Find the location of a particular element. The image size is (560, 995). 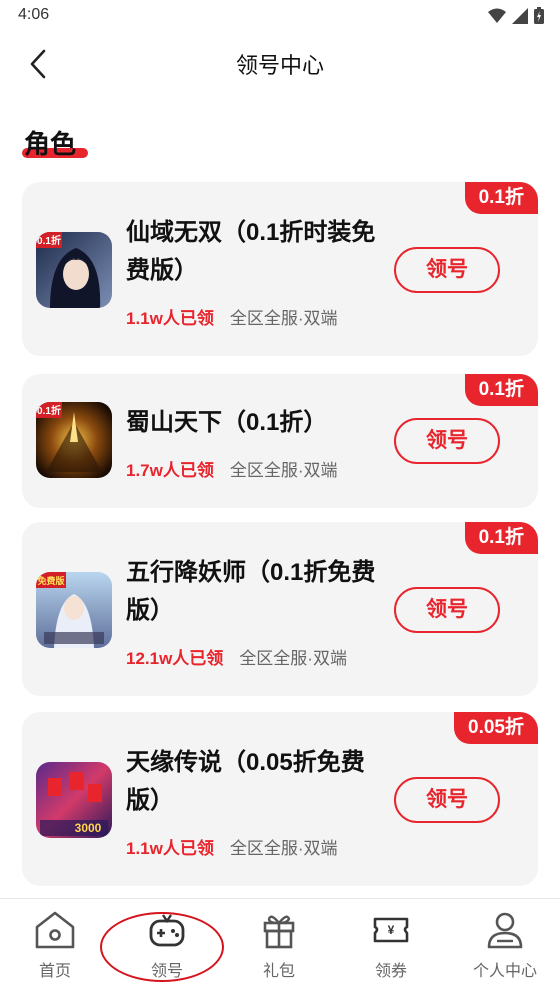

signal-icon is located at coordinates (520, 15).